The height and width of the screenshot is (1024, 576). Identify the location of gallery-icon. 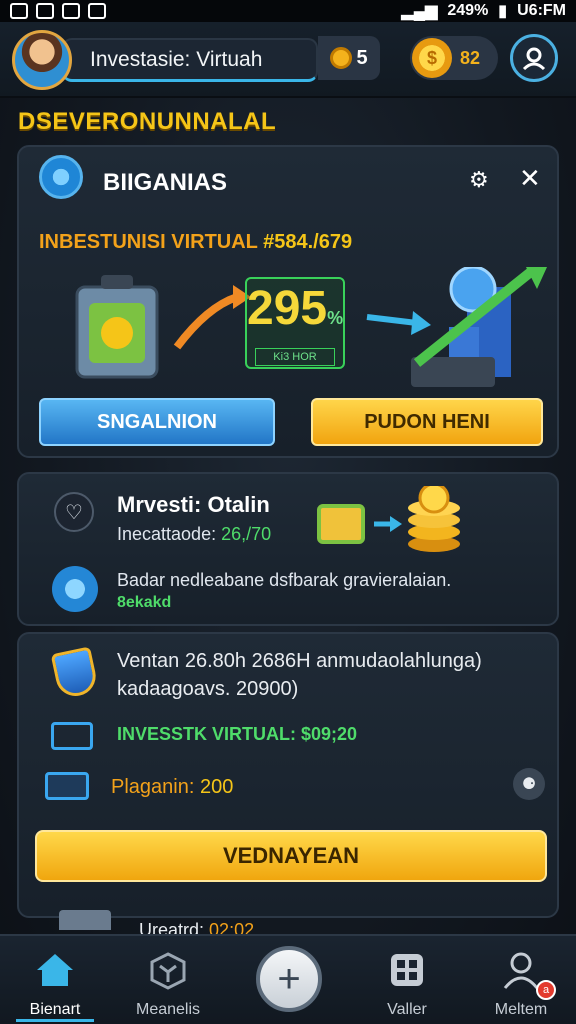
(19, 11).